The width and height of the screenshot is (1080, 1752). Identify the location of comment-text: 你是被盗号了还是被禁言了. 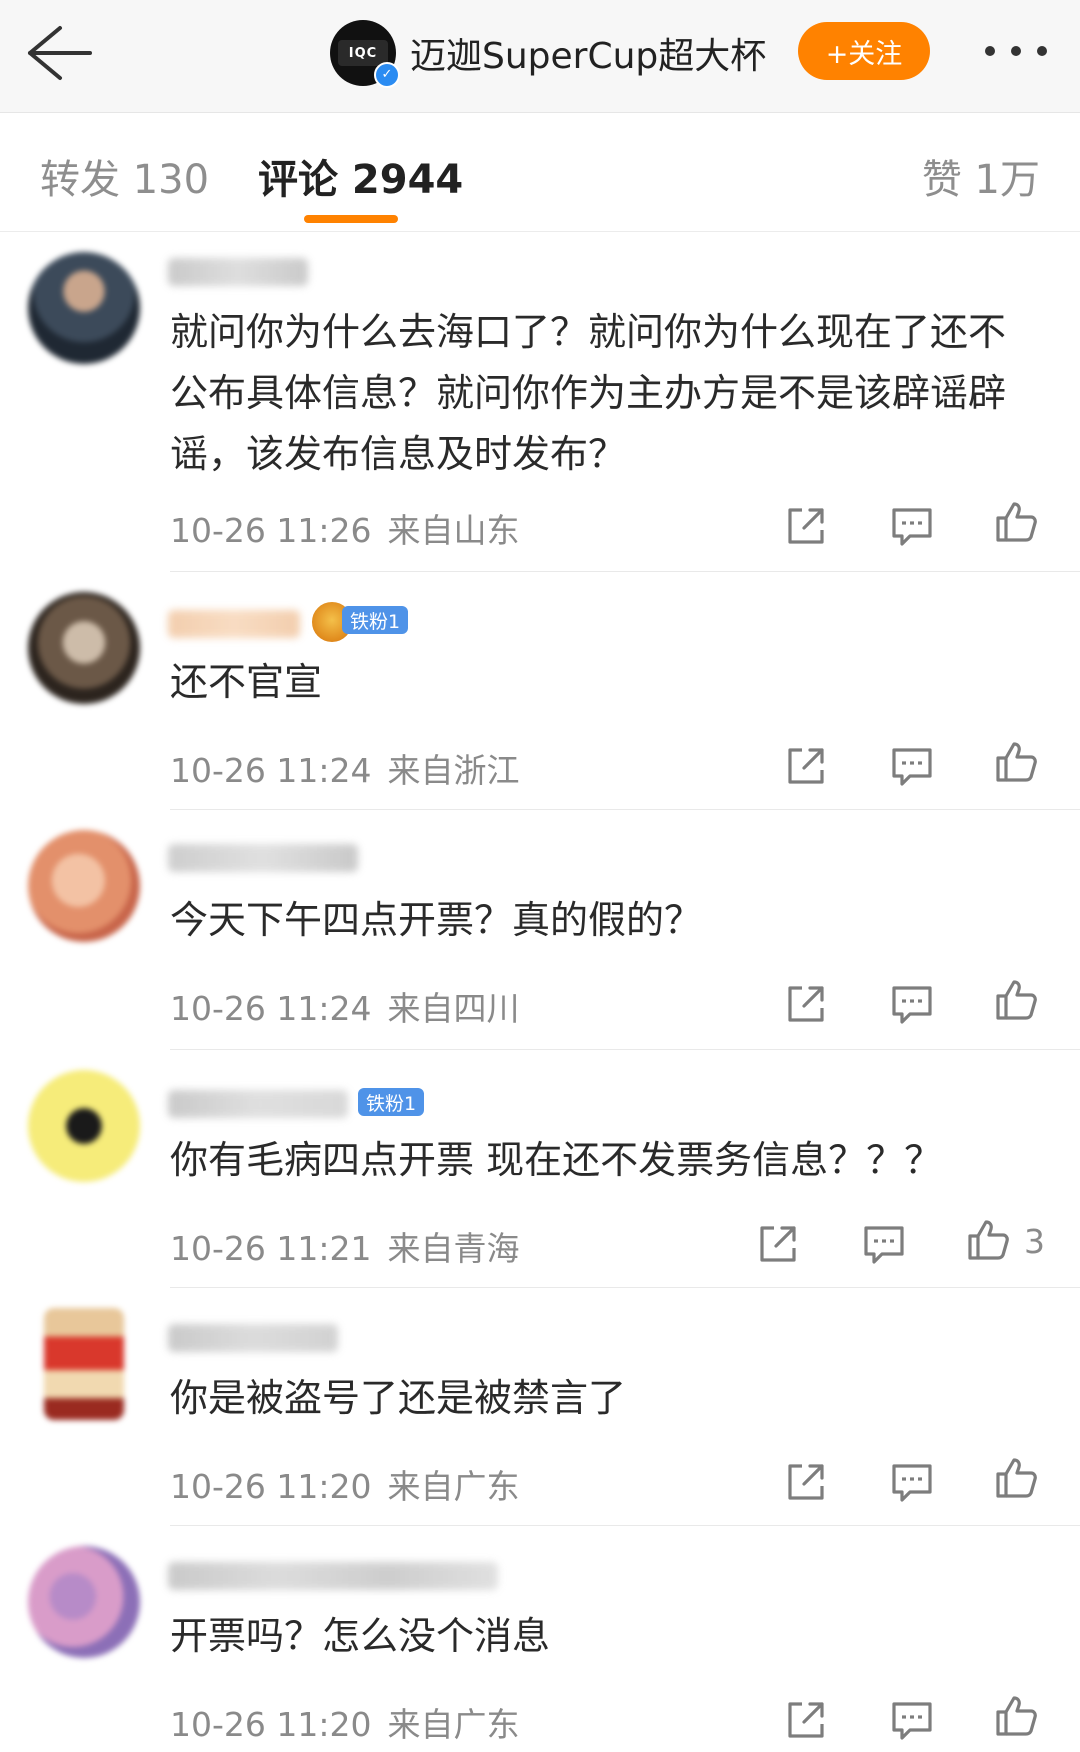
(398, 1398).